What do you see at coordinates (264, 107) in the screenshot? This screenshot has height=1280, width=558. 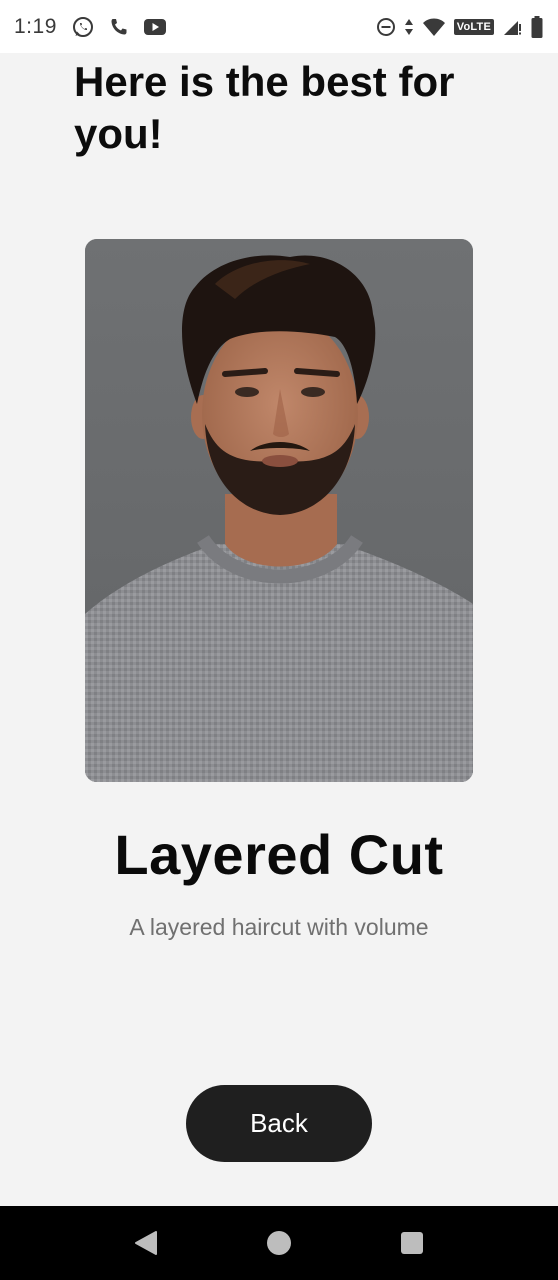 I see `page-title: Here is the best for you!` at bounding box center [264, 107].